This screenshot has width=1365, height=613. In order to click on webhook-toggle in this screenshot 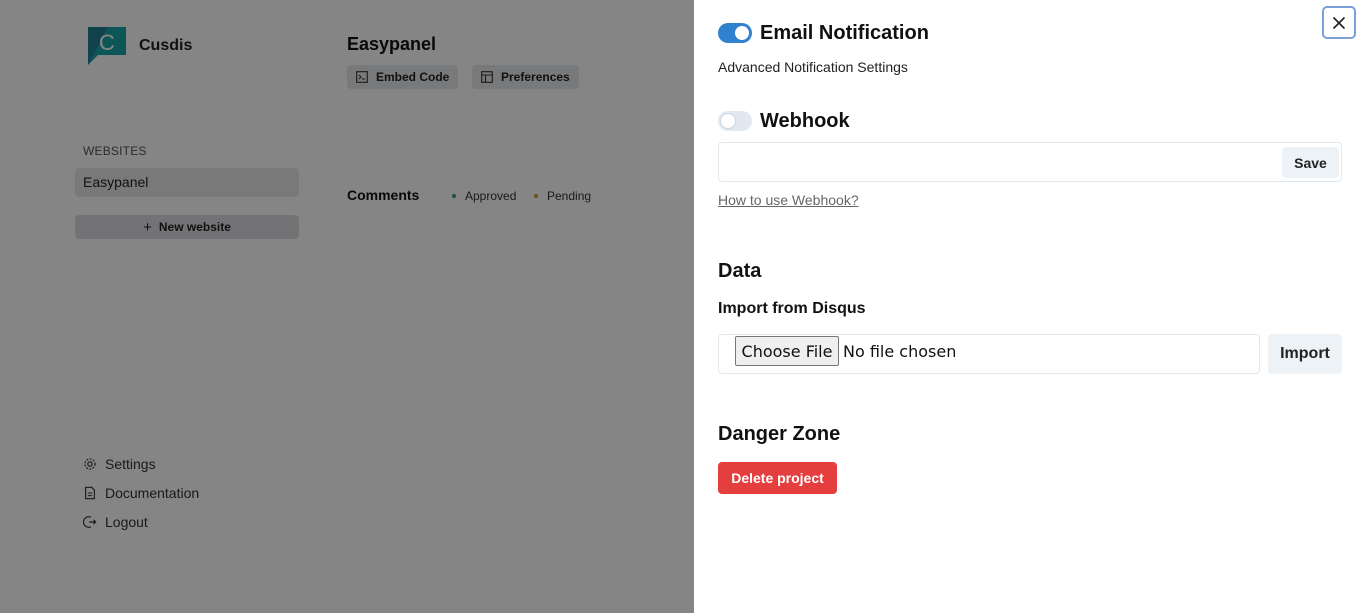, I will do `click(735, 121)`.